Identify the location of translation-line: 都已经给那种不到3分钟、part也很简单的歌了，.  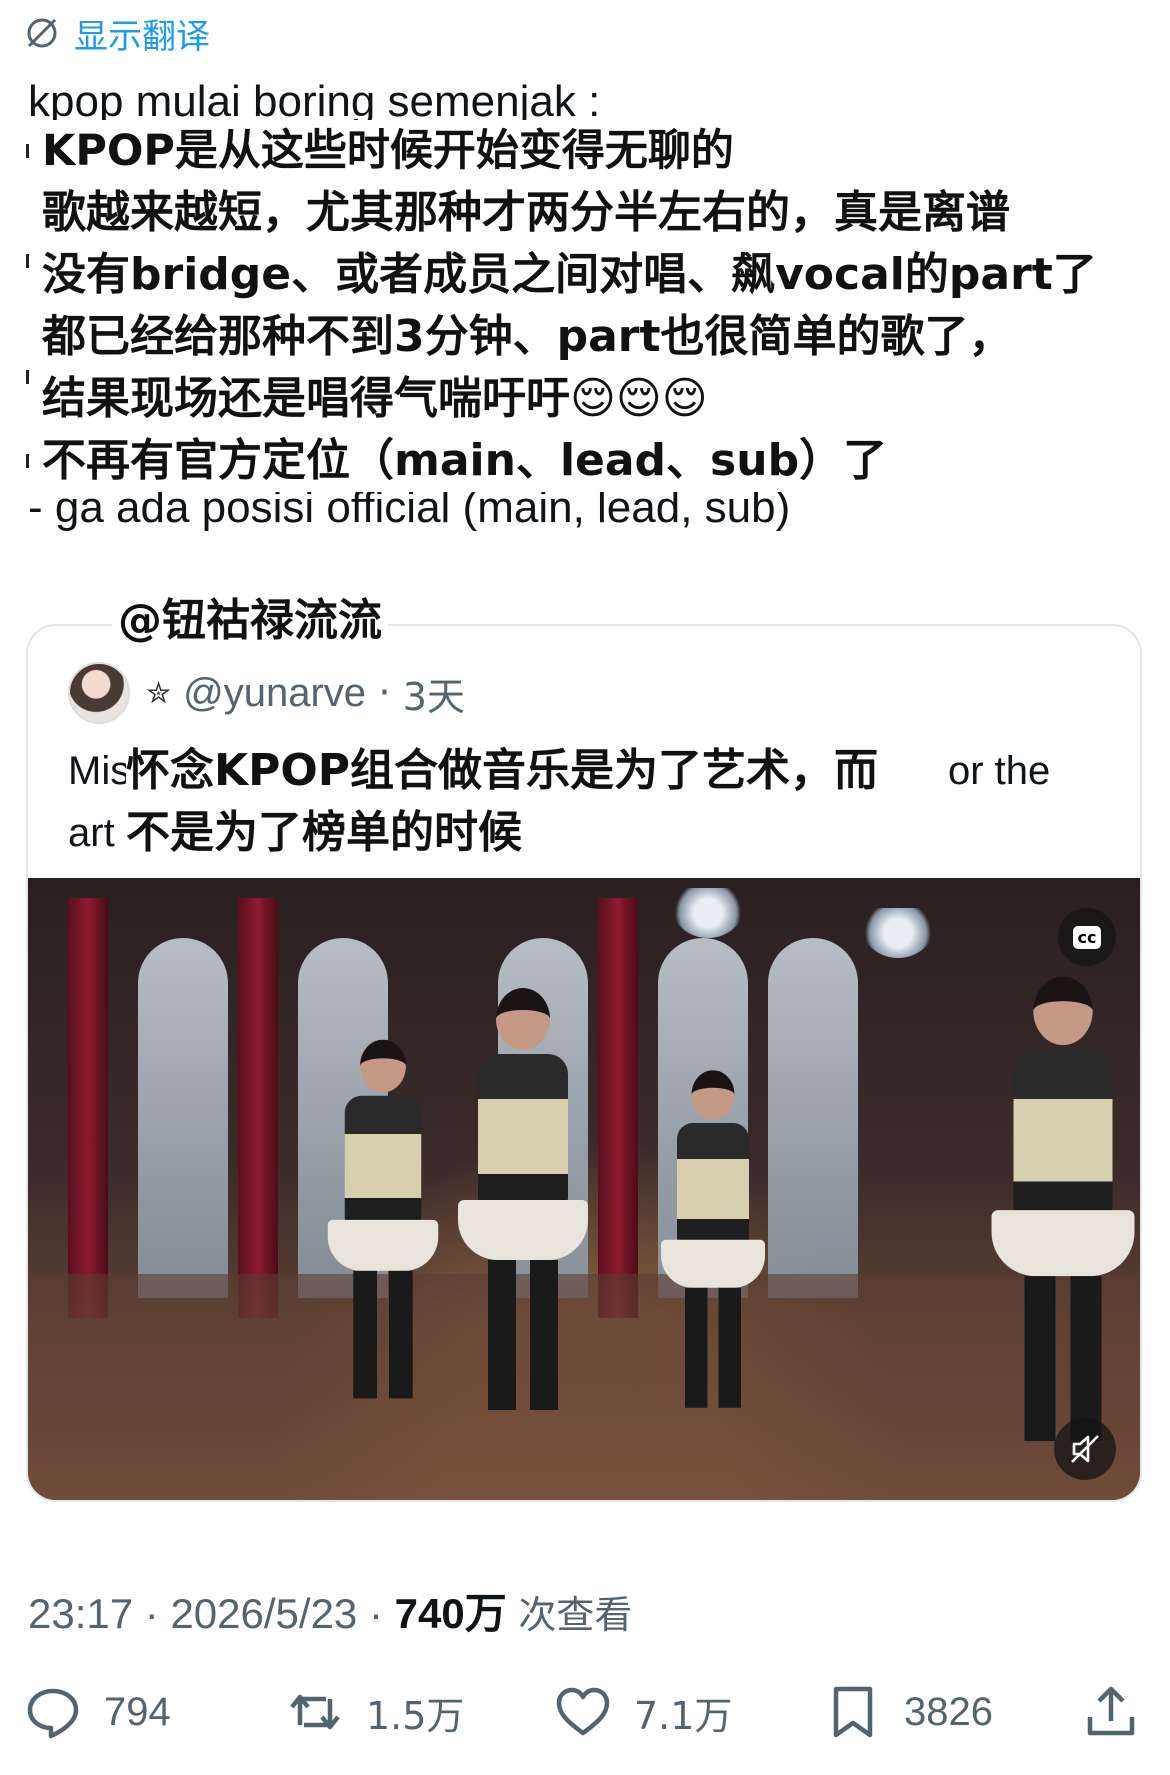
(593, 337).